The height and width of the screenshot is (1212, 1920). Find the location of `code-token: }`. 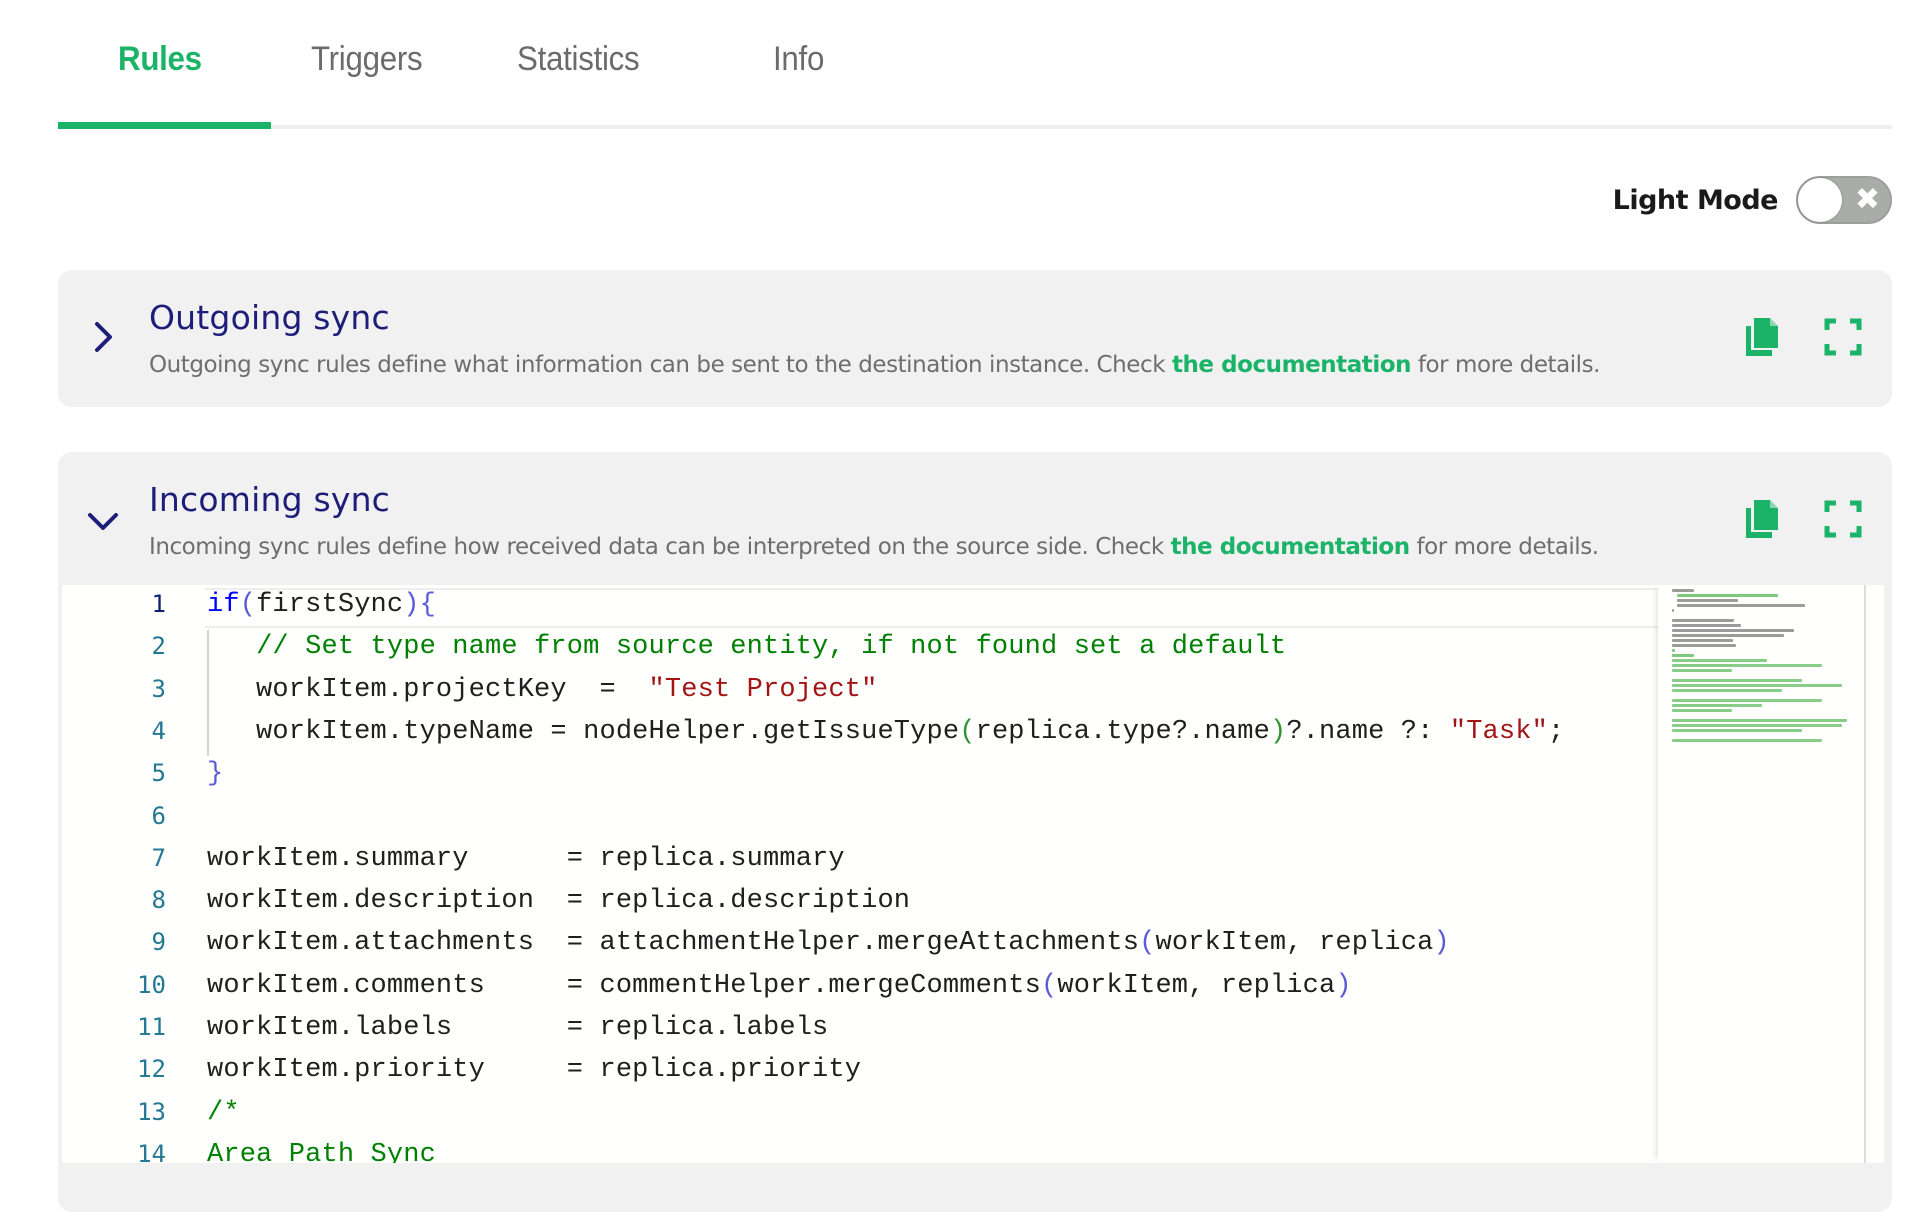

code-token: } is located at coordinates (215, 774).